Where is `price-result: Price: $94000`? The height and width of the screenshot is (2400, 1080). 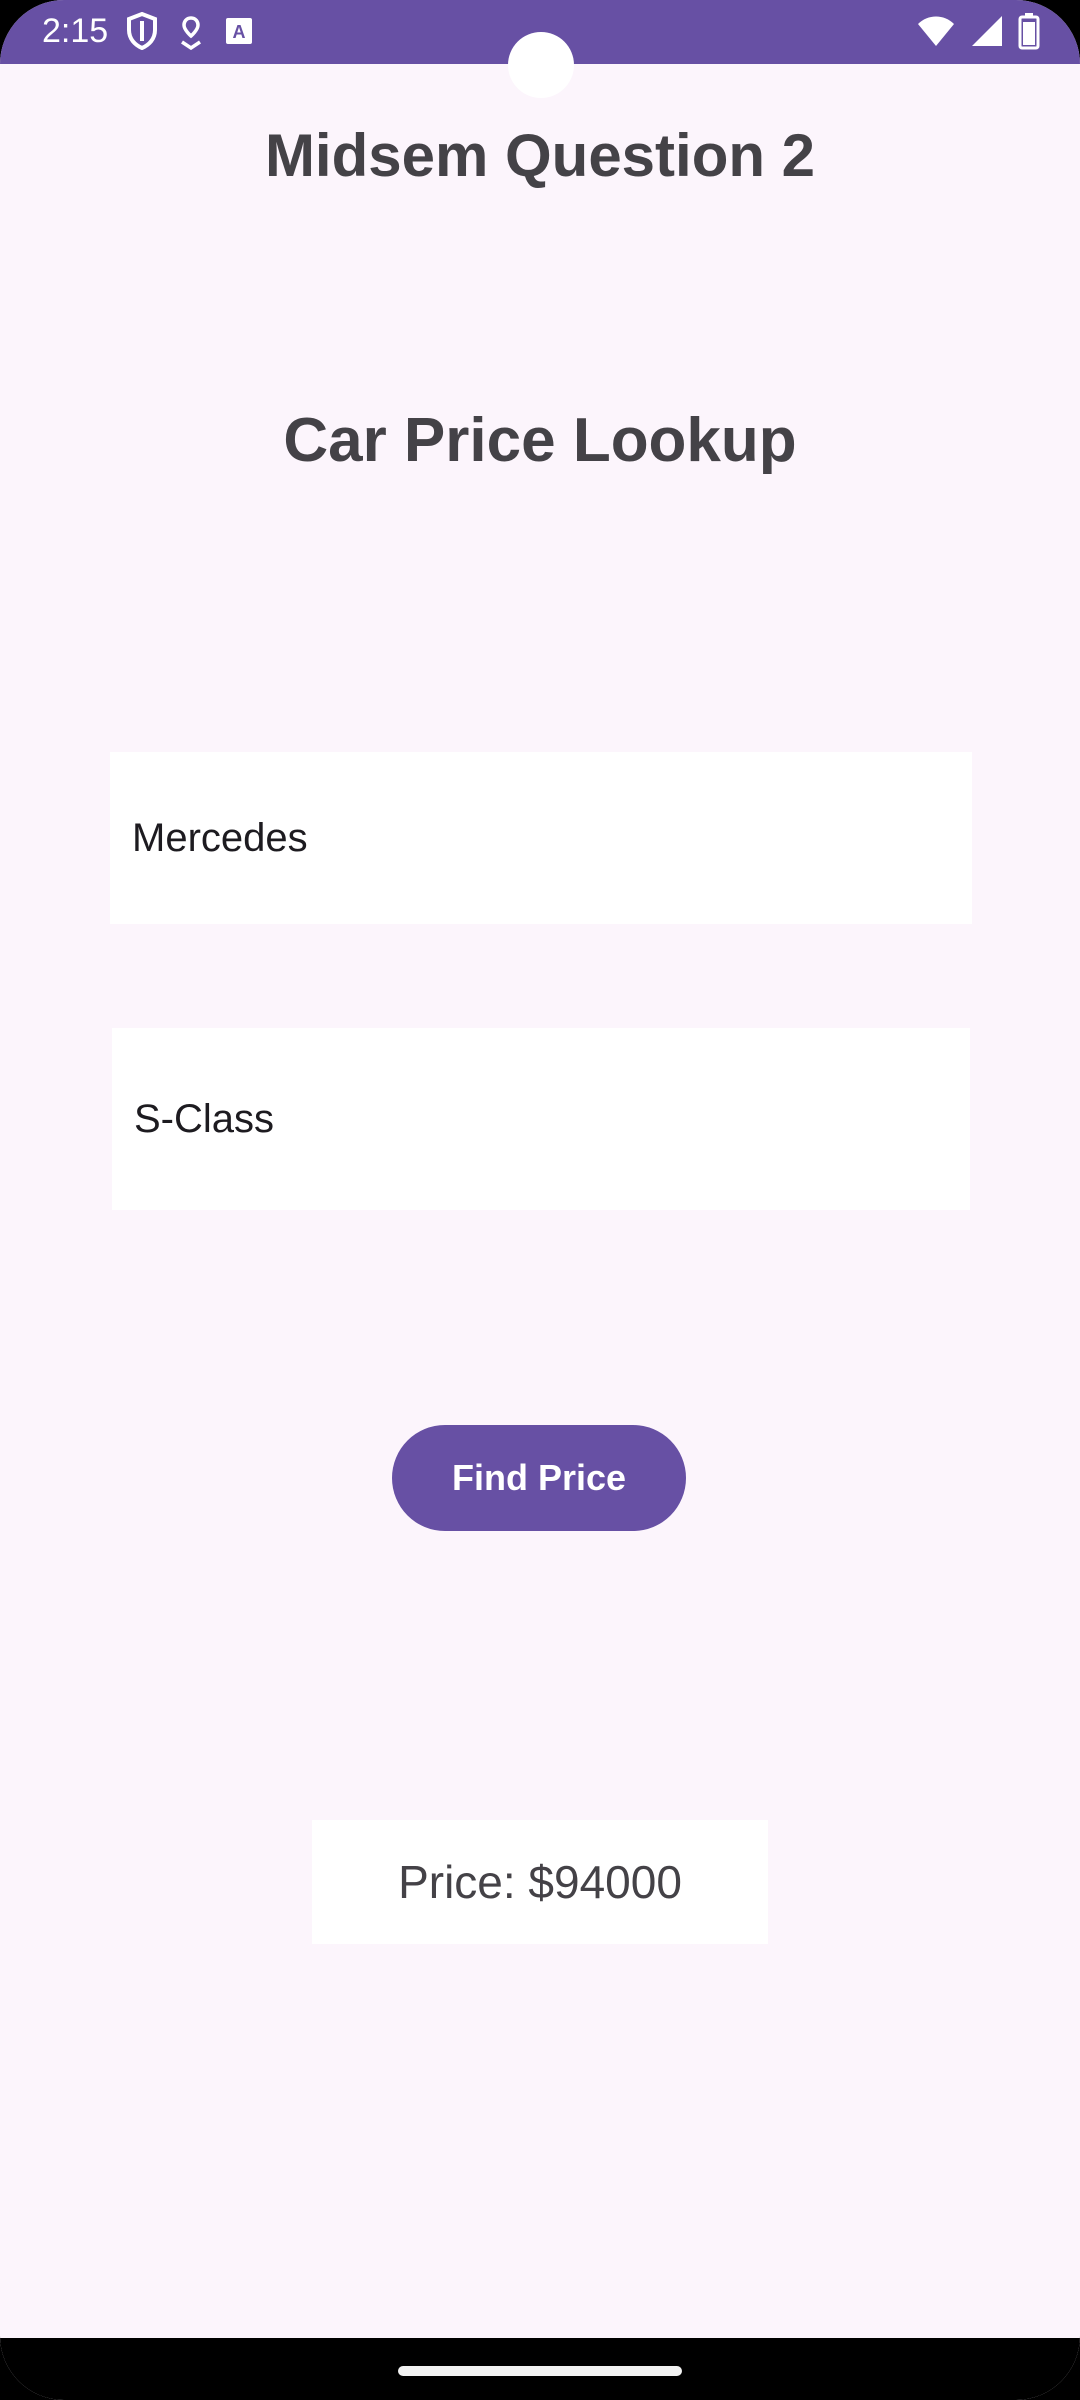 price-result: Price: $94000 is located at coordinates (540, 1882).